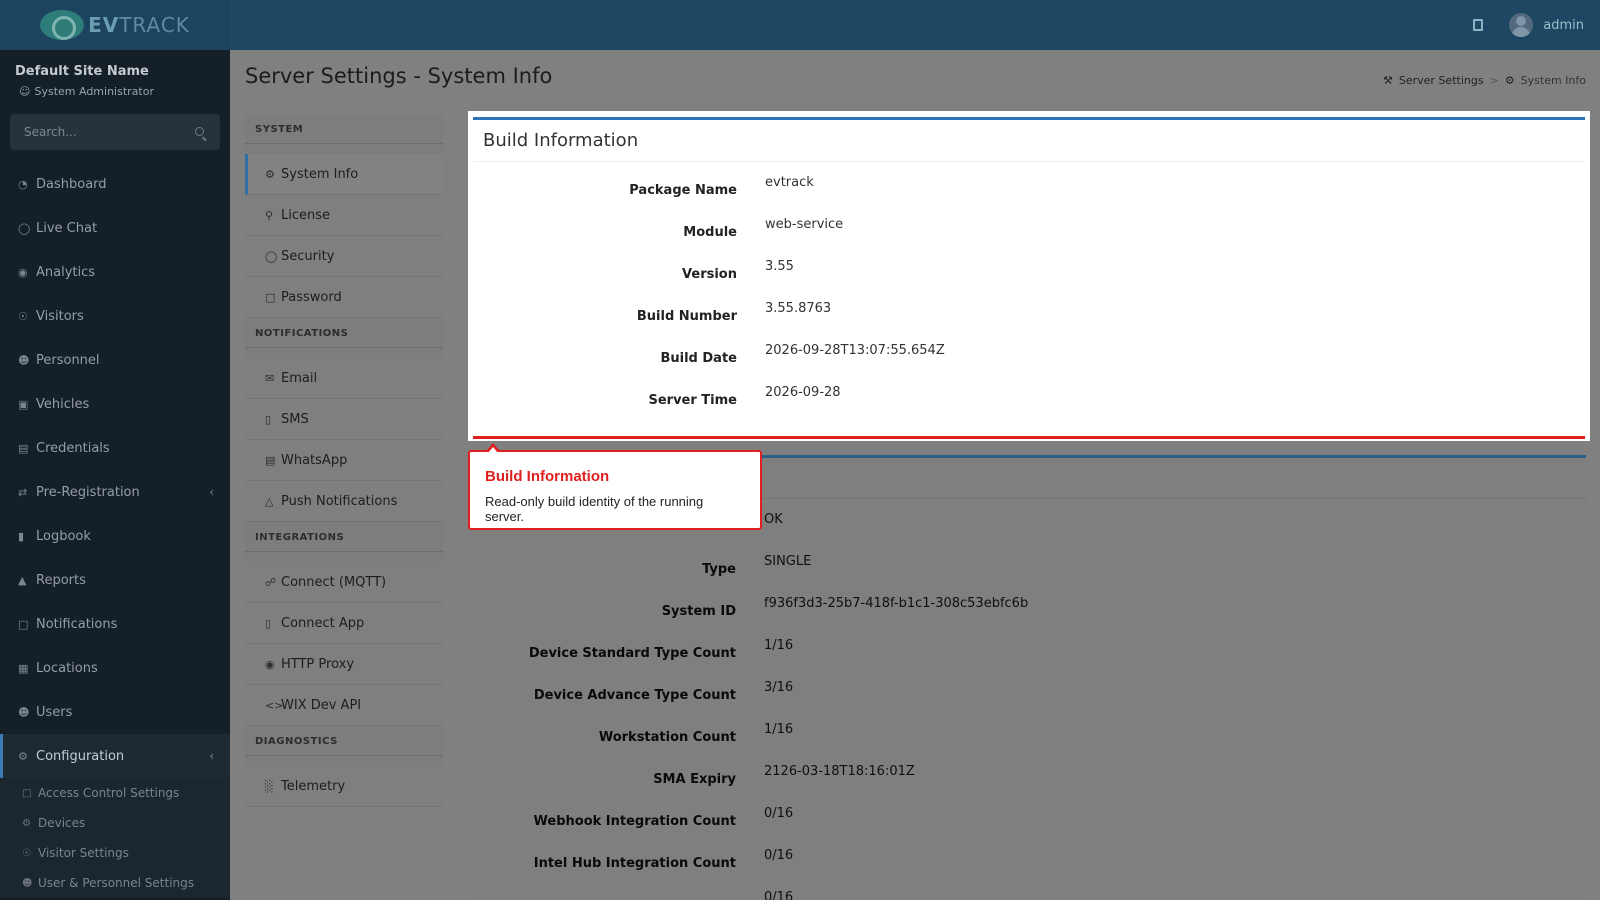  What do you see at coordinates (344, 623) in the screenshot?
I see `settings-item-connect-app: ▯ Connect App` at bounding box center [344, 623].